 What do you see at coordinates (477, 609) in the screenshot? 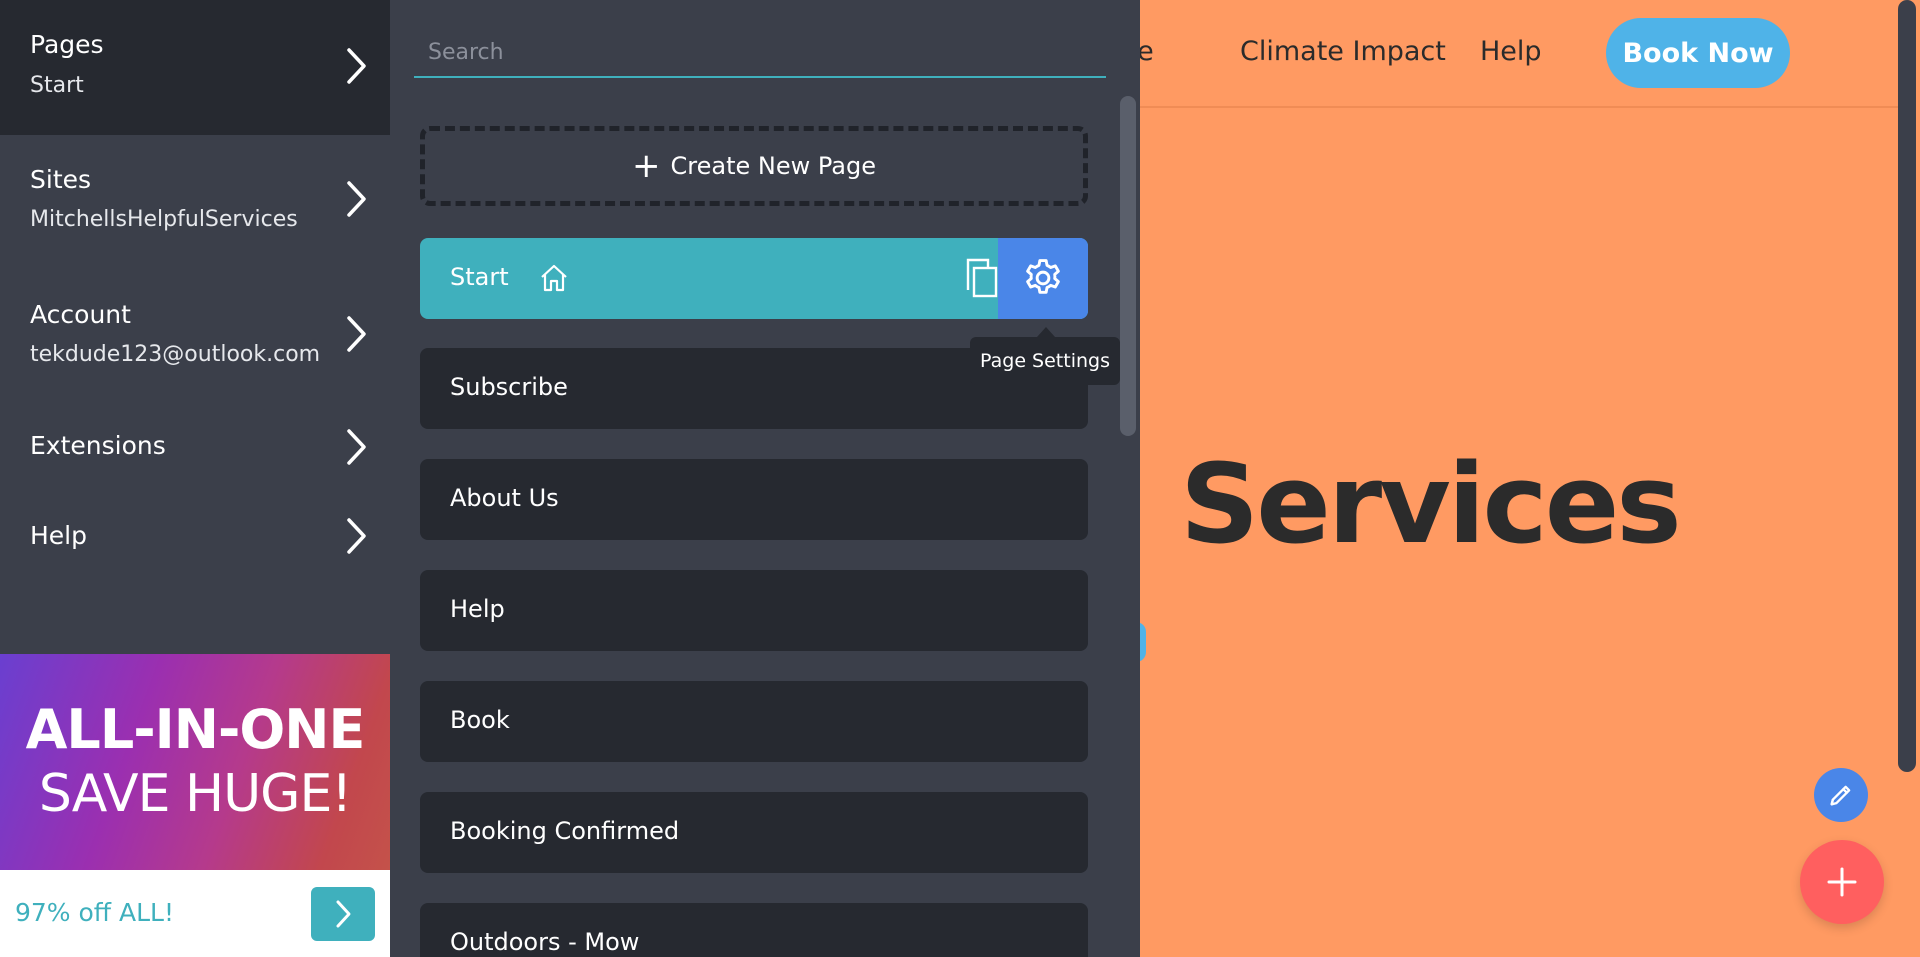
I see `page-title: Help` at bounding box center [477, 609].